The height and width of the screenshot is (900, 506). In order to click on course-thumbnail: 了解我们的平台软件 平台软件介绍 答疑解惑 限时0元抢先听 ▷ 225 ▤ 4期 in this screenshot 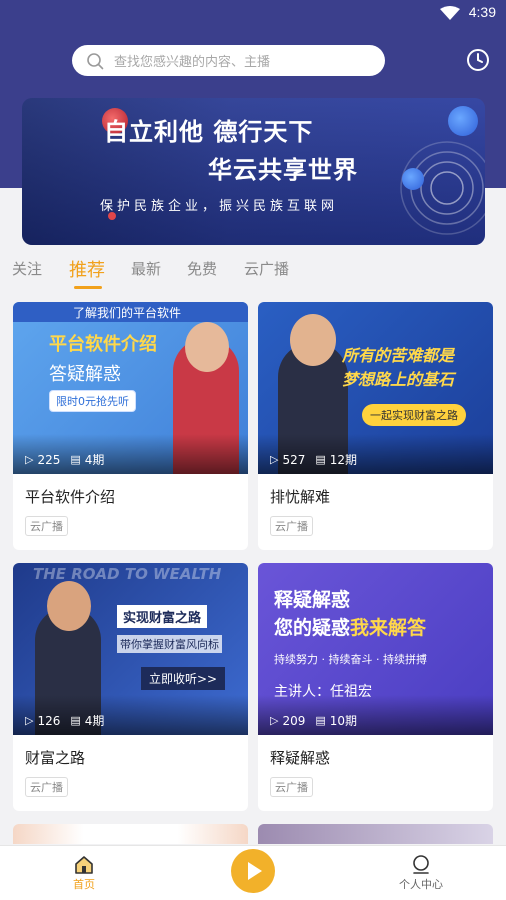, I will do `click(130, 388)`.